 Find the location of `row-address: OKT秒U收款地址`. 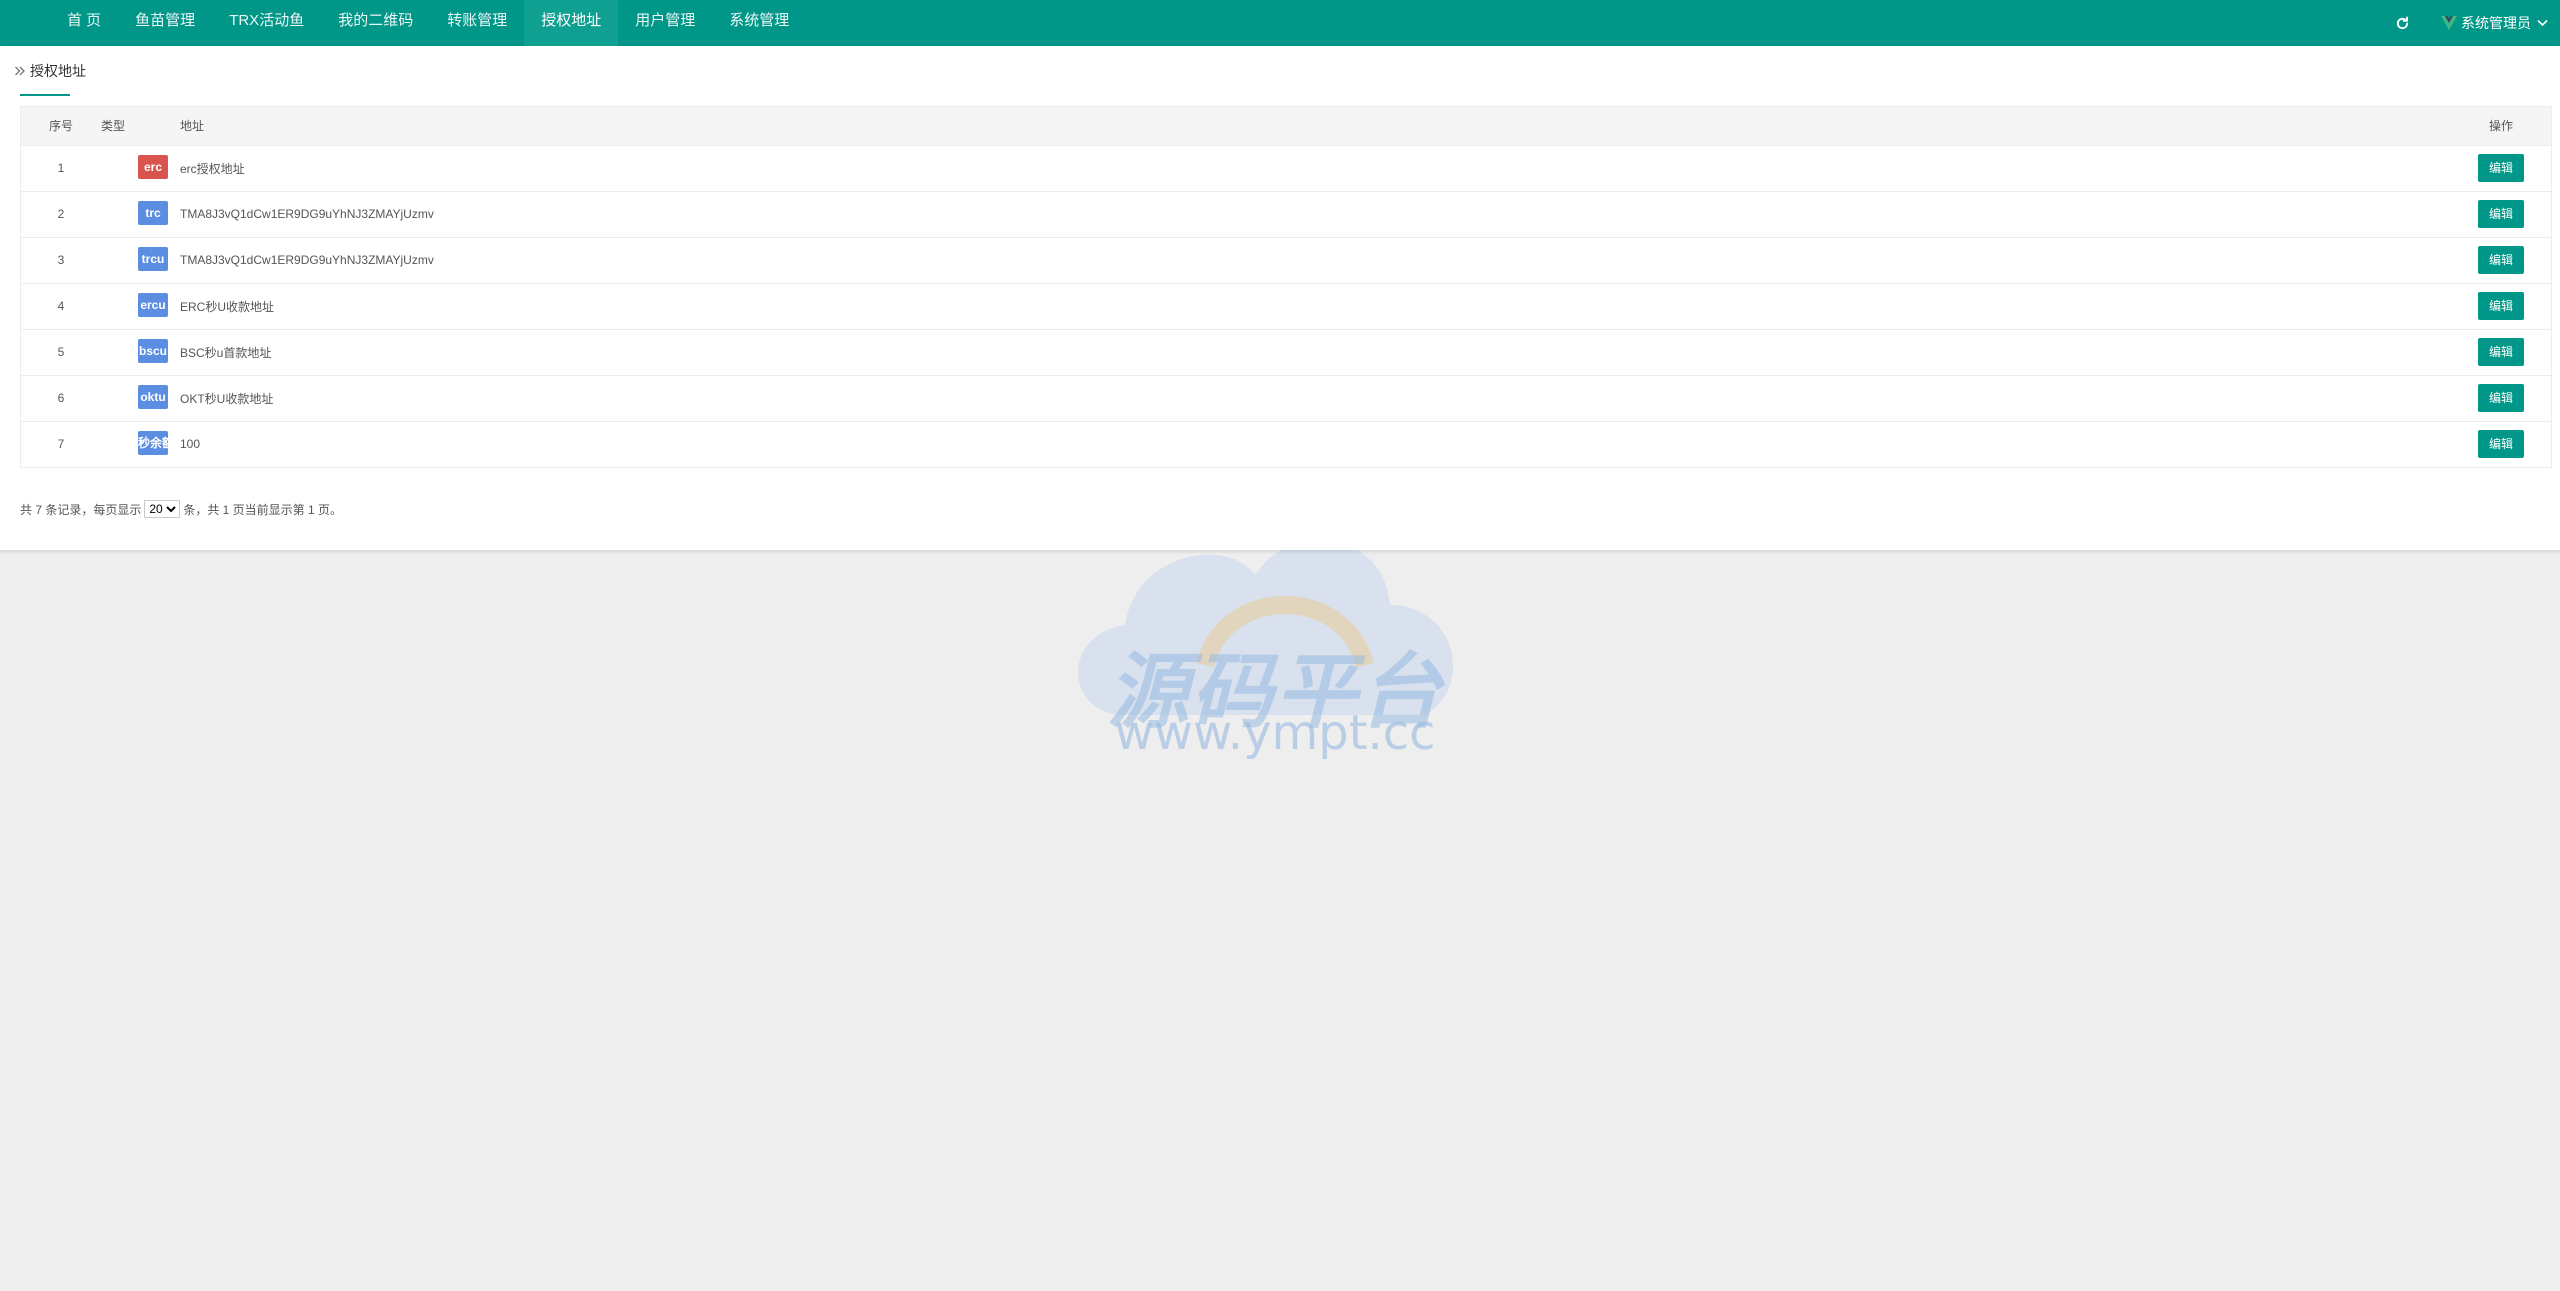

row-address: OKT秒U收款地址 is located at coordinates (227, 398).